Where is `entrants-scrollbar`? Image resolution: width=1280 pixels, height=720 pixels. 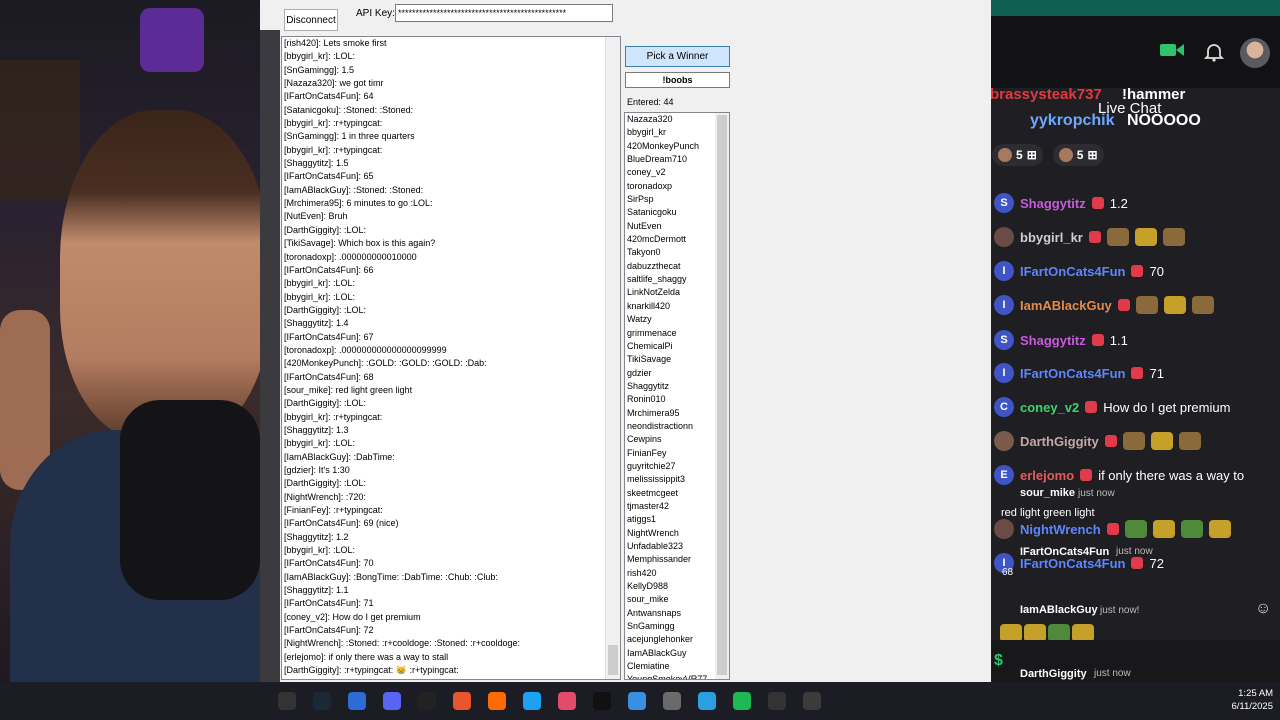 entrants-scrollbar is located at coordinates (722, 396).